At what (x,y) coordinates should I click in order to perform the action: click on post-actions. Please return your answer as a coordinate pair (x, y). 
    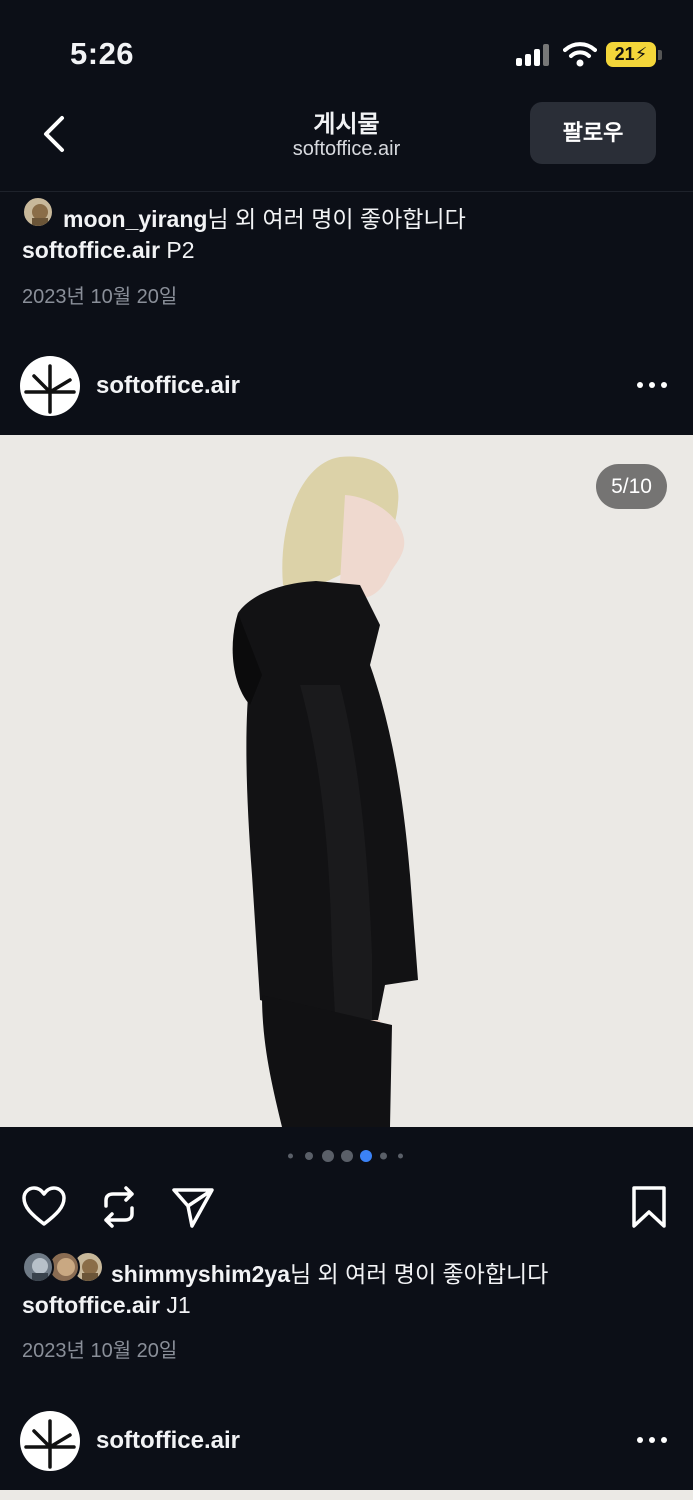
    Looking at the image, I should click on (346, 1206).